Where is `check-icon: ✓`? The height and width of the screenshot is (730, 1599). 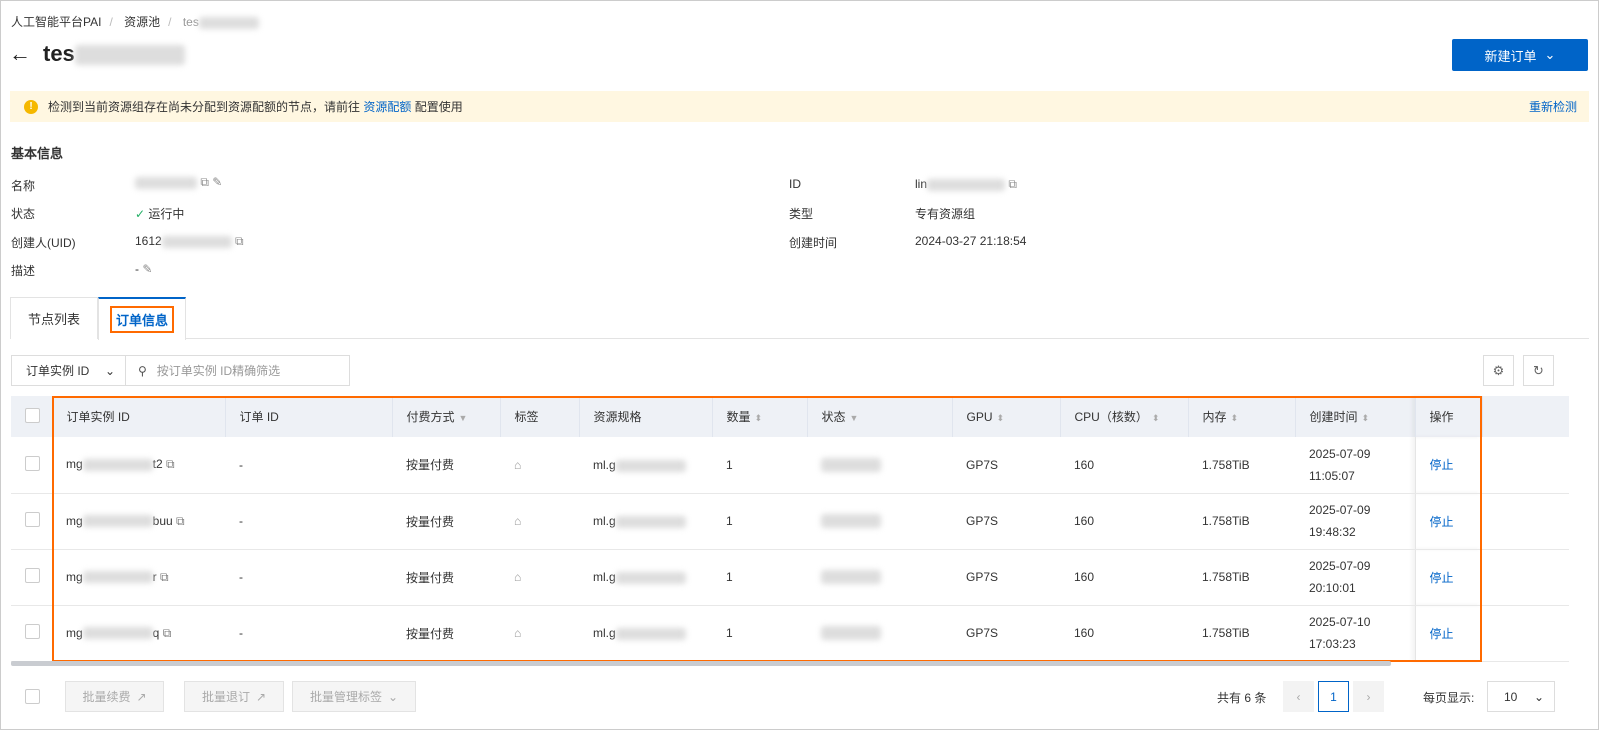
check-icon: ✓ is located at coordinates (140, 214).